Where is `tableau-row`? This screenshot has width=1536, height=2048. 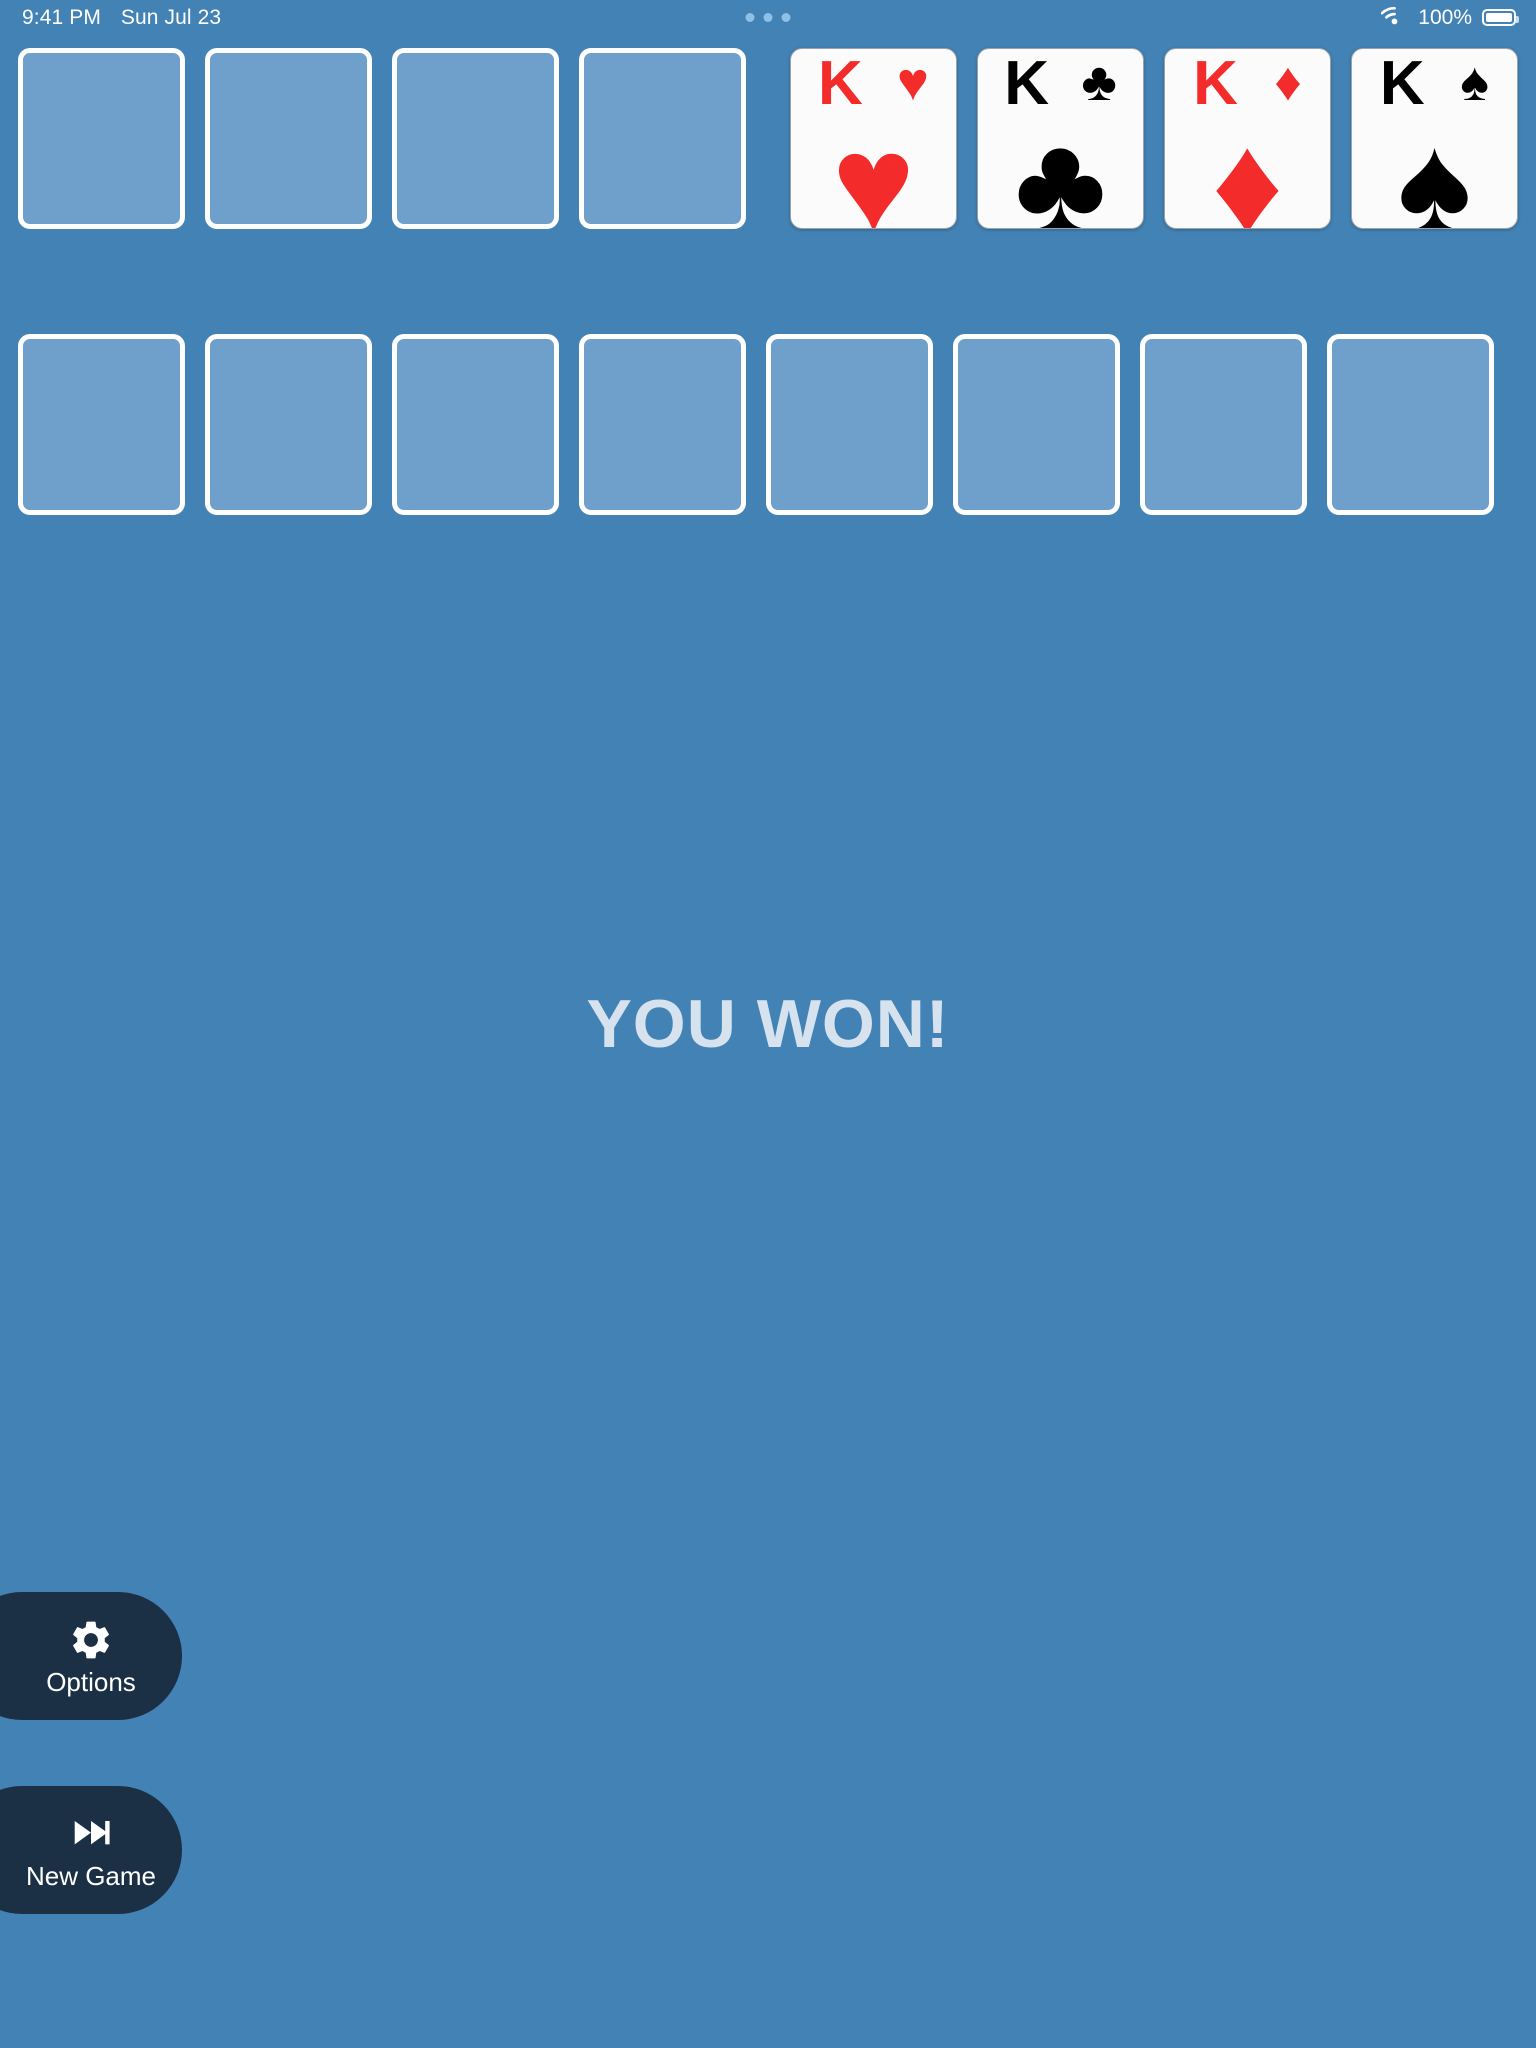 tableau-row is located at coordinates (756, 424).